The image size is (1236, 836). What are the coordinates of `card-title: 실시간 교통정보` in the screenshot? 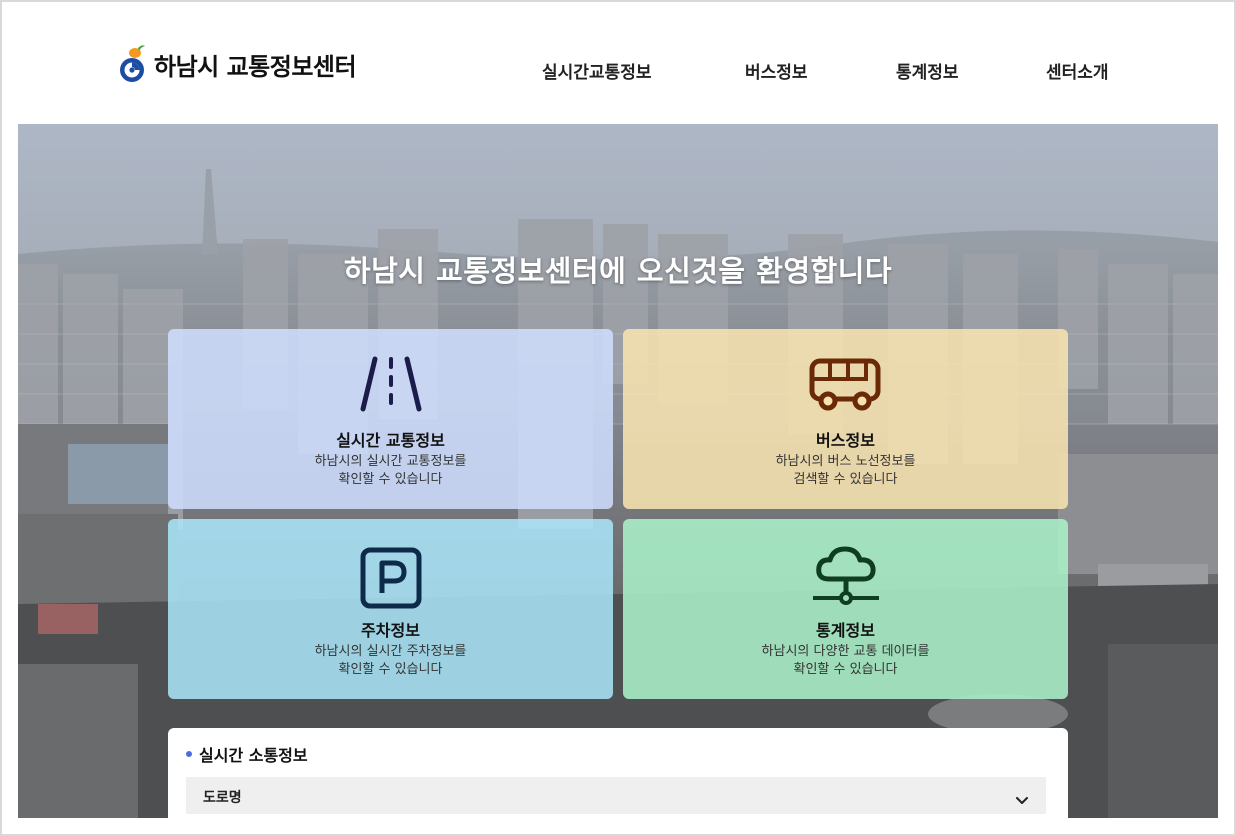 It's located at (390, 440).